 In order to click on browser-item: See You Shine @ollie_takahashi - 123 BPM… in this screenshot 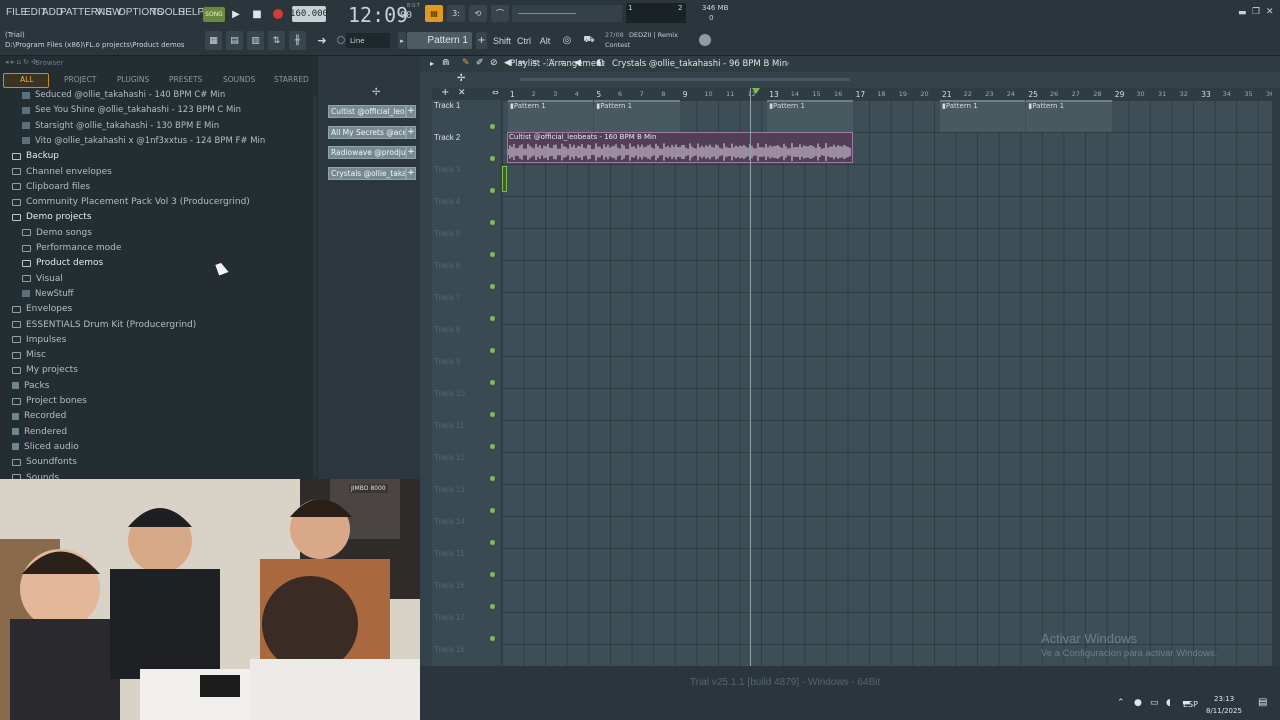, I will do `click(131, 110)`.